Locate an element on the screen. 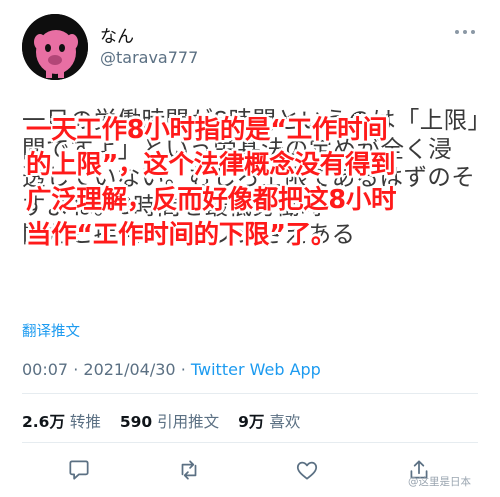 This screenshot has height=497, width=500. translate-link: 翻译推文 is located at coordinates (51, 330).